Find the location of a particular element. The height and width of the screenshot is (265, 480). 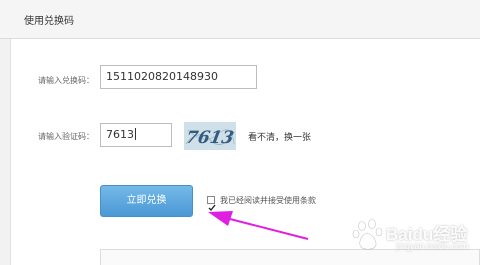

paw-logo-icon is located at coordinates (367, 234).